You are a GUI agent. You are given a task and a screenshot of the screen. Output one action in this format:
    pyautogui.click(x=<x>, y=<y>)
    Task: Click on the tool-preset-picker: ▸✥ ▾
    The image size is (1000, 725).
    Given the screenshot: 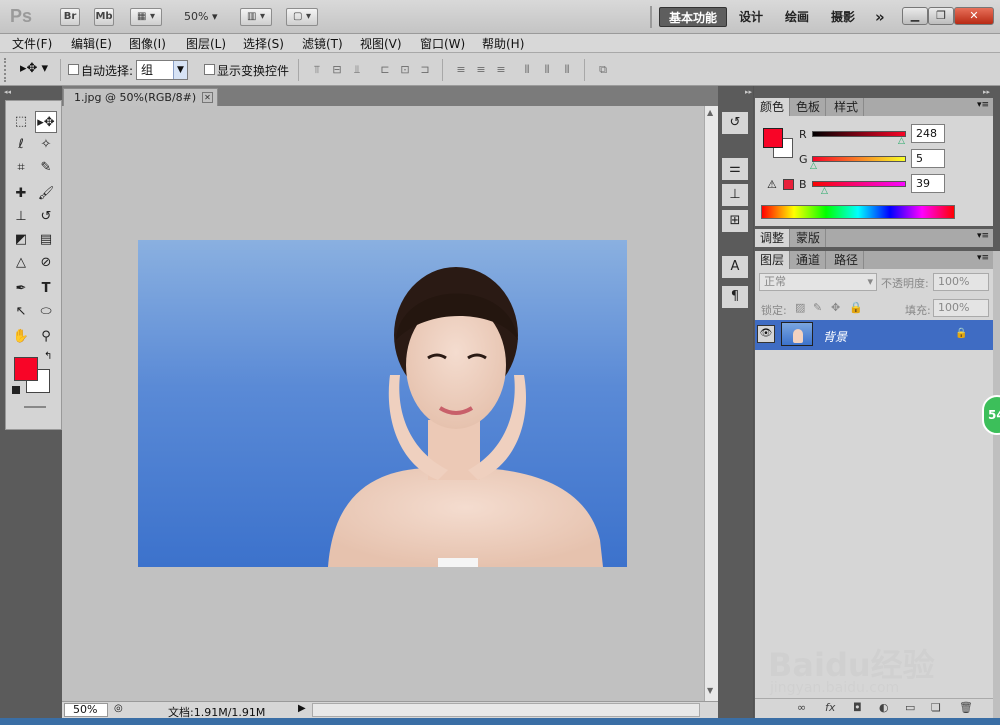 What is the action you would take?
    pyautogui.click(x=34, y=68)
    